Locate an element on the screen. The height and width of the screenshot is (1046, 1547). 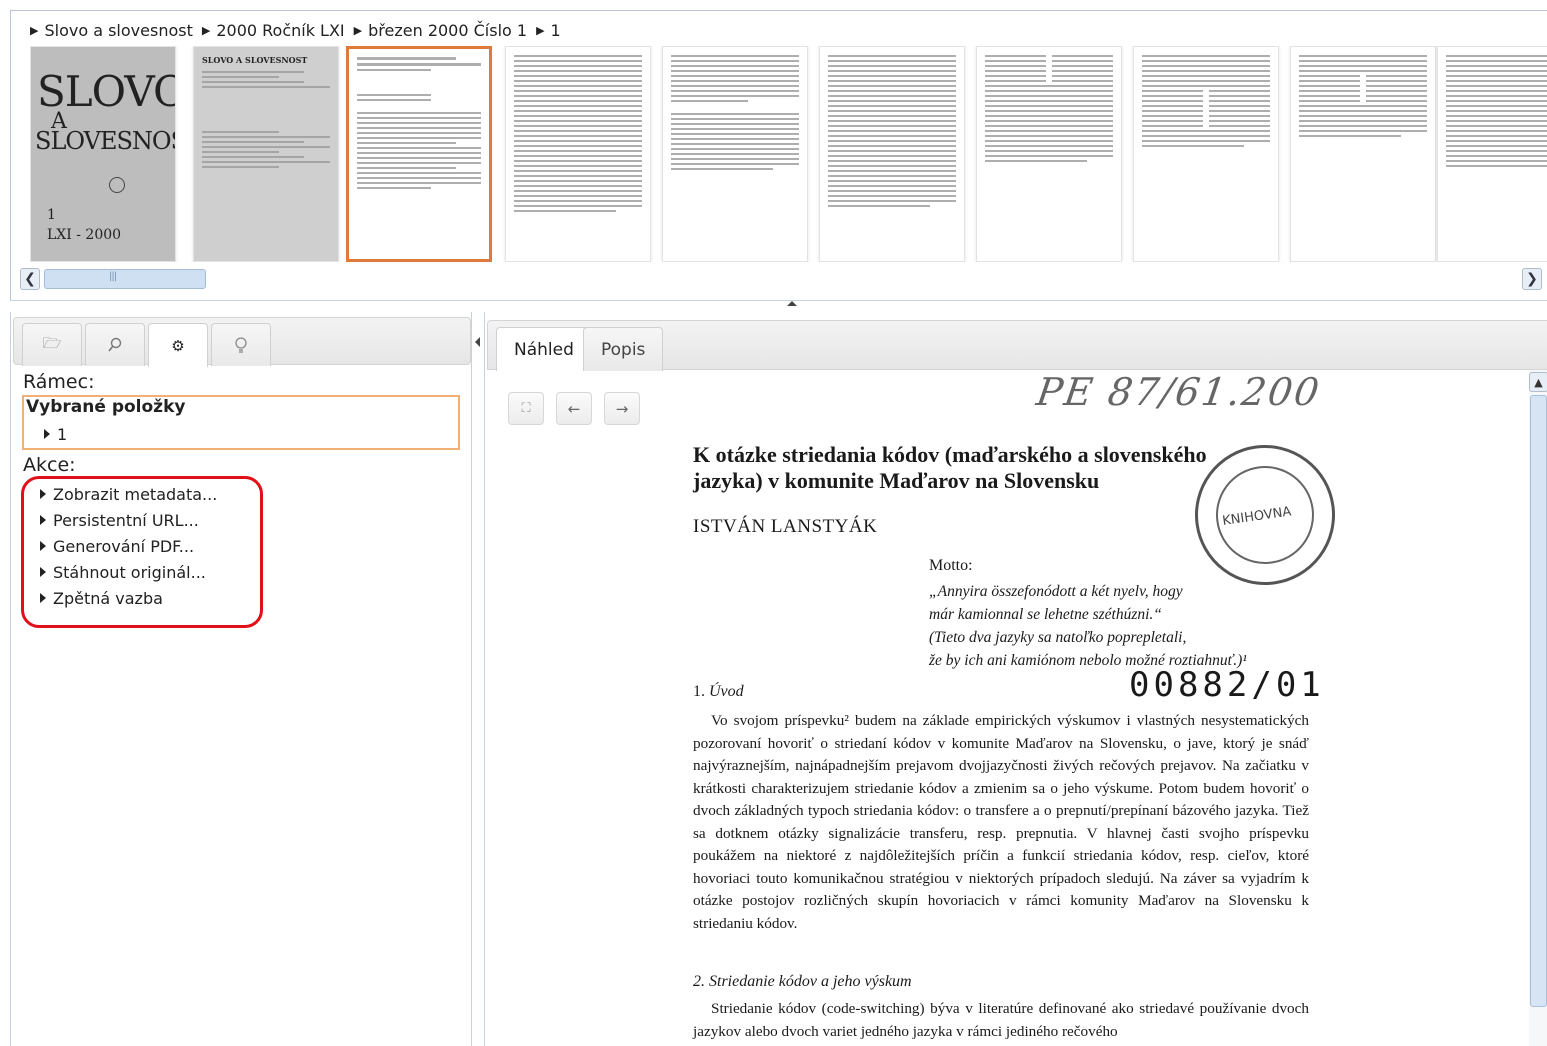
action-label: Zpětná vazba is located at coordinates (108, 598).